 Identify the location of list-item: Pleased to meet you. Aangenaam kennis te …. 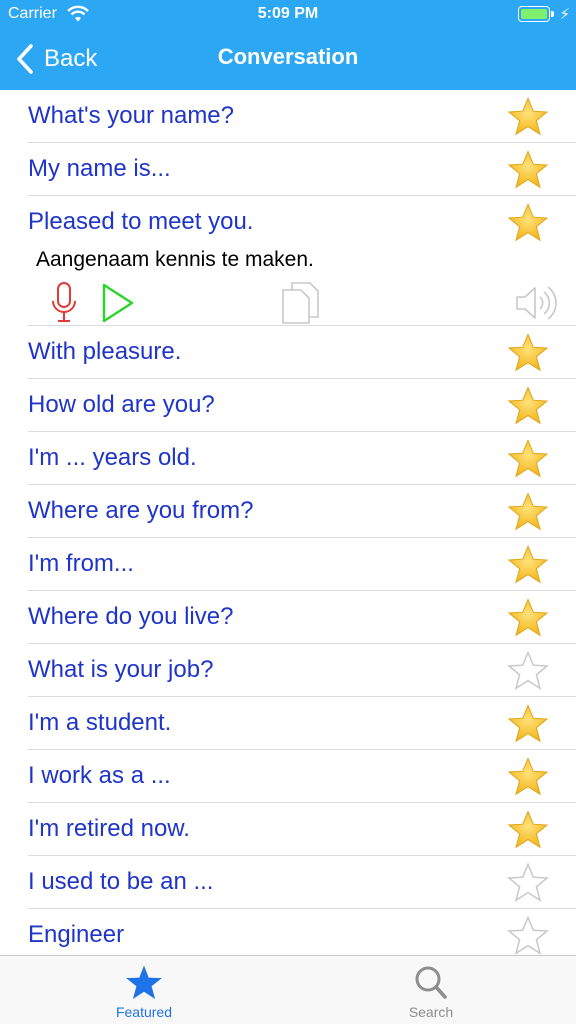
(302, 261).